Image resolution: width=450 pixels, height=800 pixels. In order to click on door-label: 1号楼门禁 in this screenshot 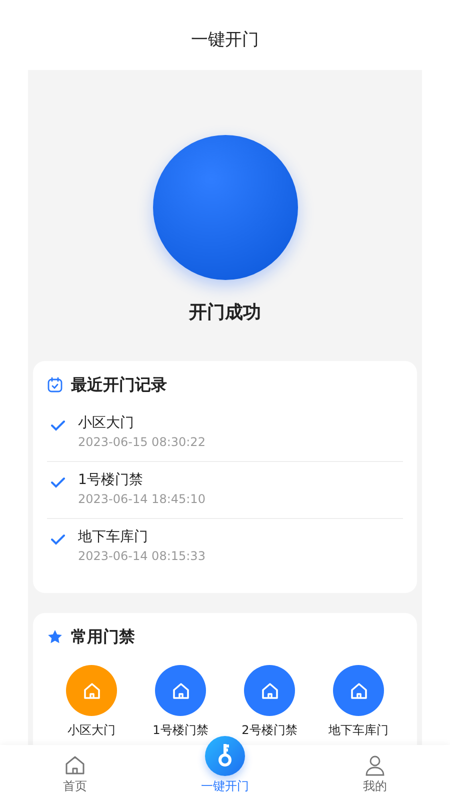, I will do `click(180, 730)`.